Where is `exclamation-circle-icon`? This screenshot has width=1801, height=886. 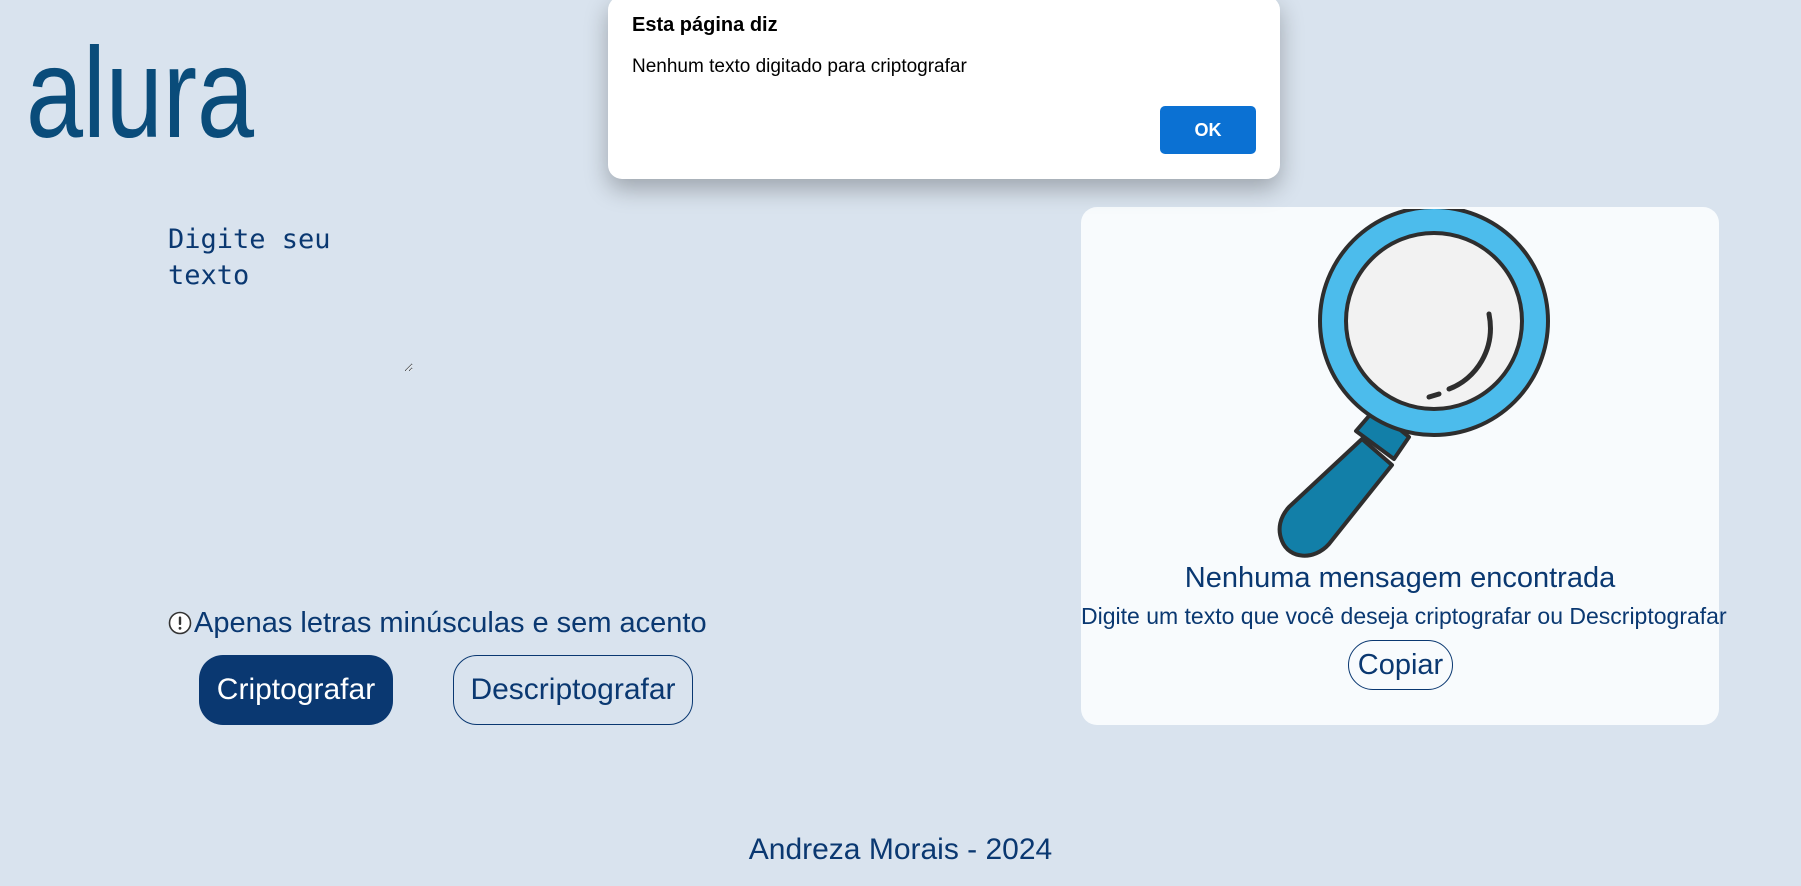 exclamation-circle-icon is located at coordinates (180, 623).